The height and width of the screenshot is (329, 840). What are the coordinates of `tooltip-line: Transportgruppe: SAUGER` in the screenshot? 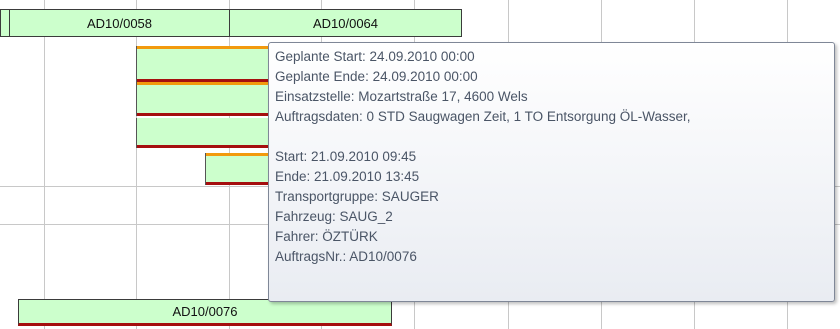 It's located at (357, 196).